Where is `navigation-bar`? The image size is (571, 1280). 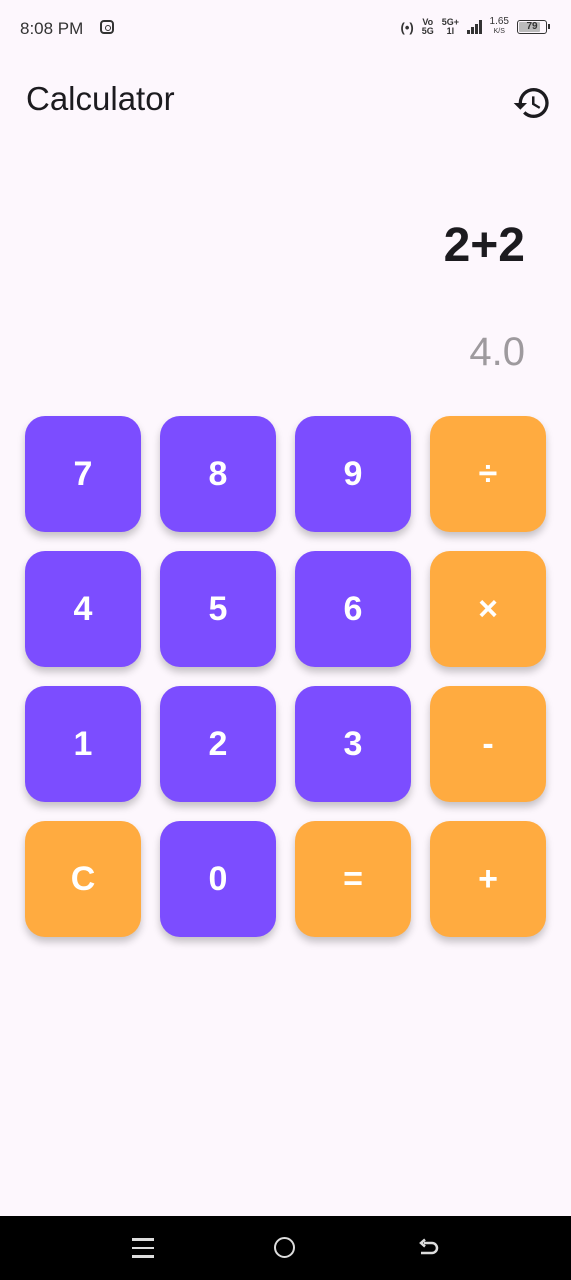 navigation-bar is located at coordinates (285, 1248).